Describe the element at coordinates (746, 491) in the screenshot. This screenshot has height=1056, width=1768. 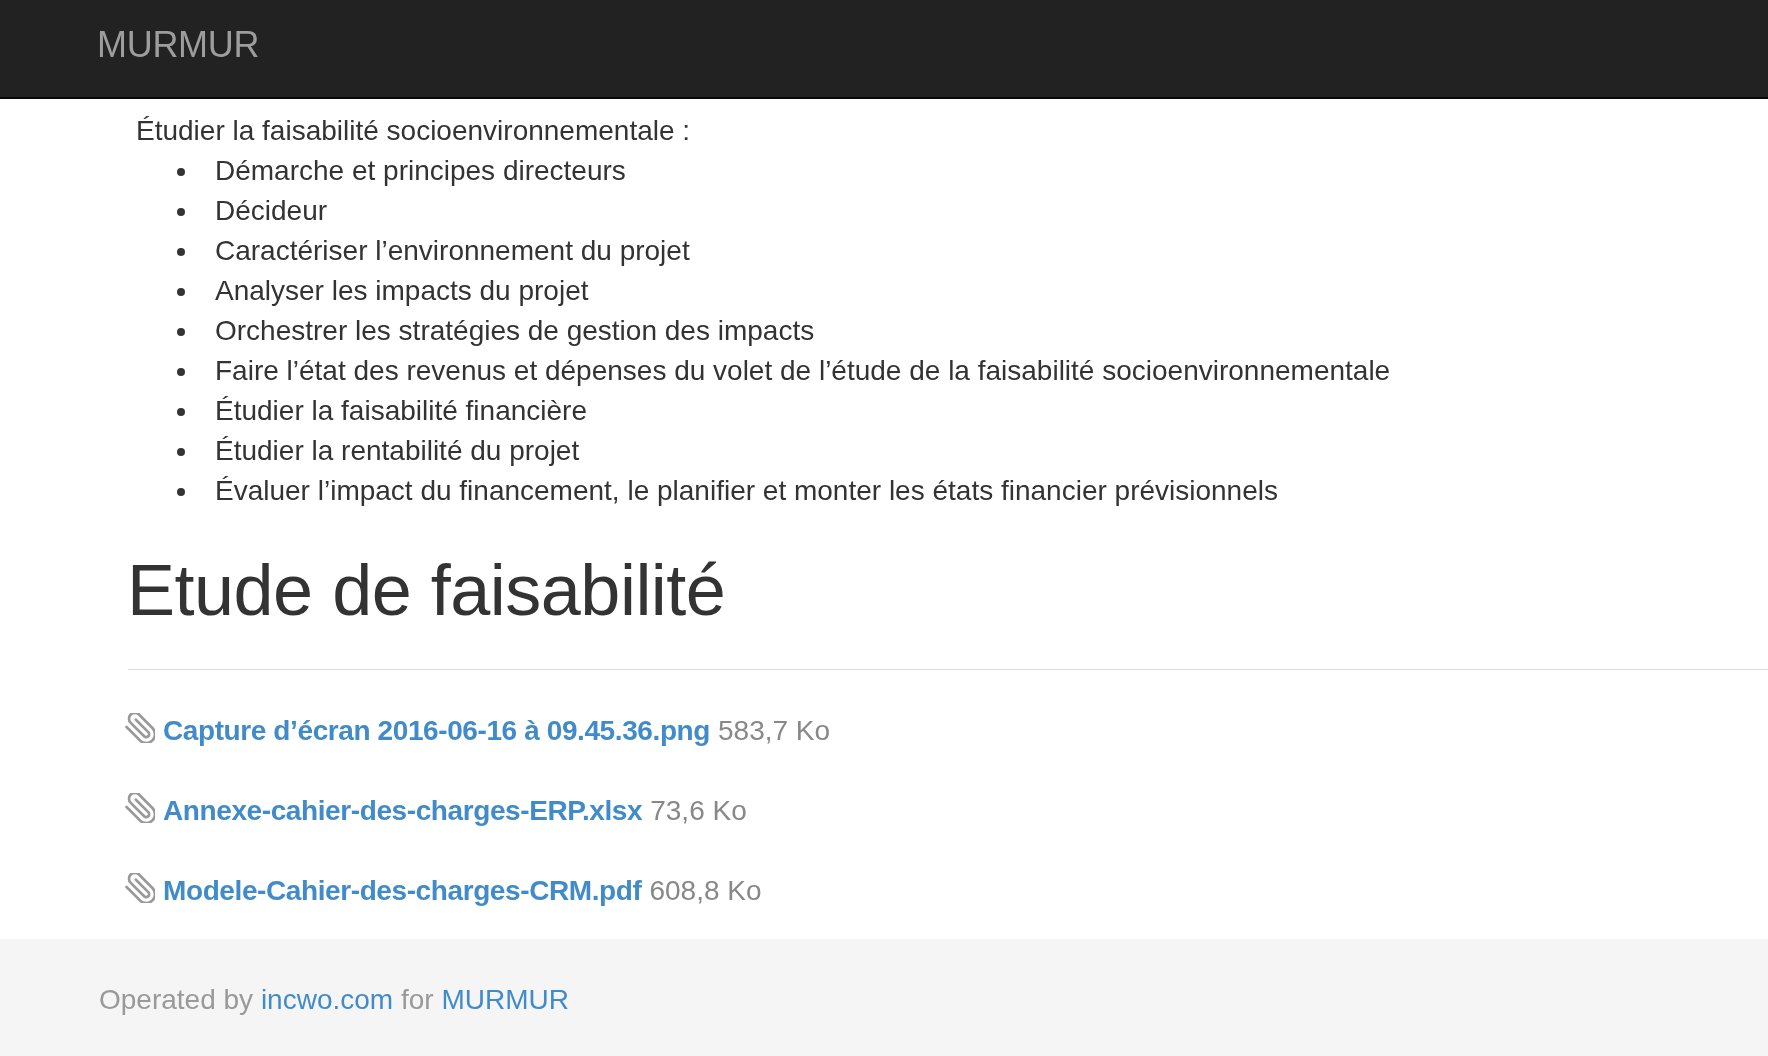
I see `list-item-text: Évaluer l’impact du financement, le planifier et monter les états financier prévisionnels` at that location.